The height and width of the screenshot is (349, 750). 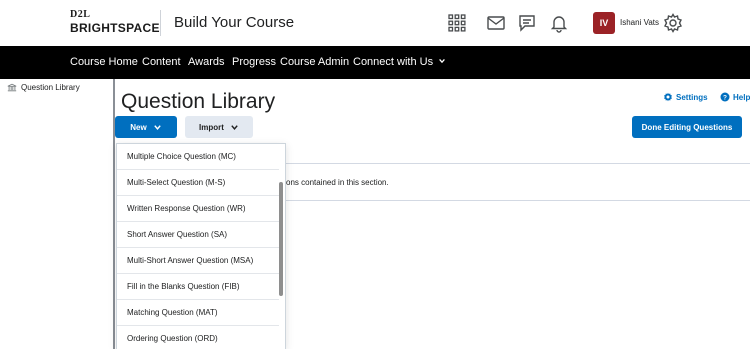 What do you see at coordinates (80, 14) in the screenshot?
I see `logo-d2l-text: D2L` at bounding box center [80, 14].